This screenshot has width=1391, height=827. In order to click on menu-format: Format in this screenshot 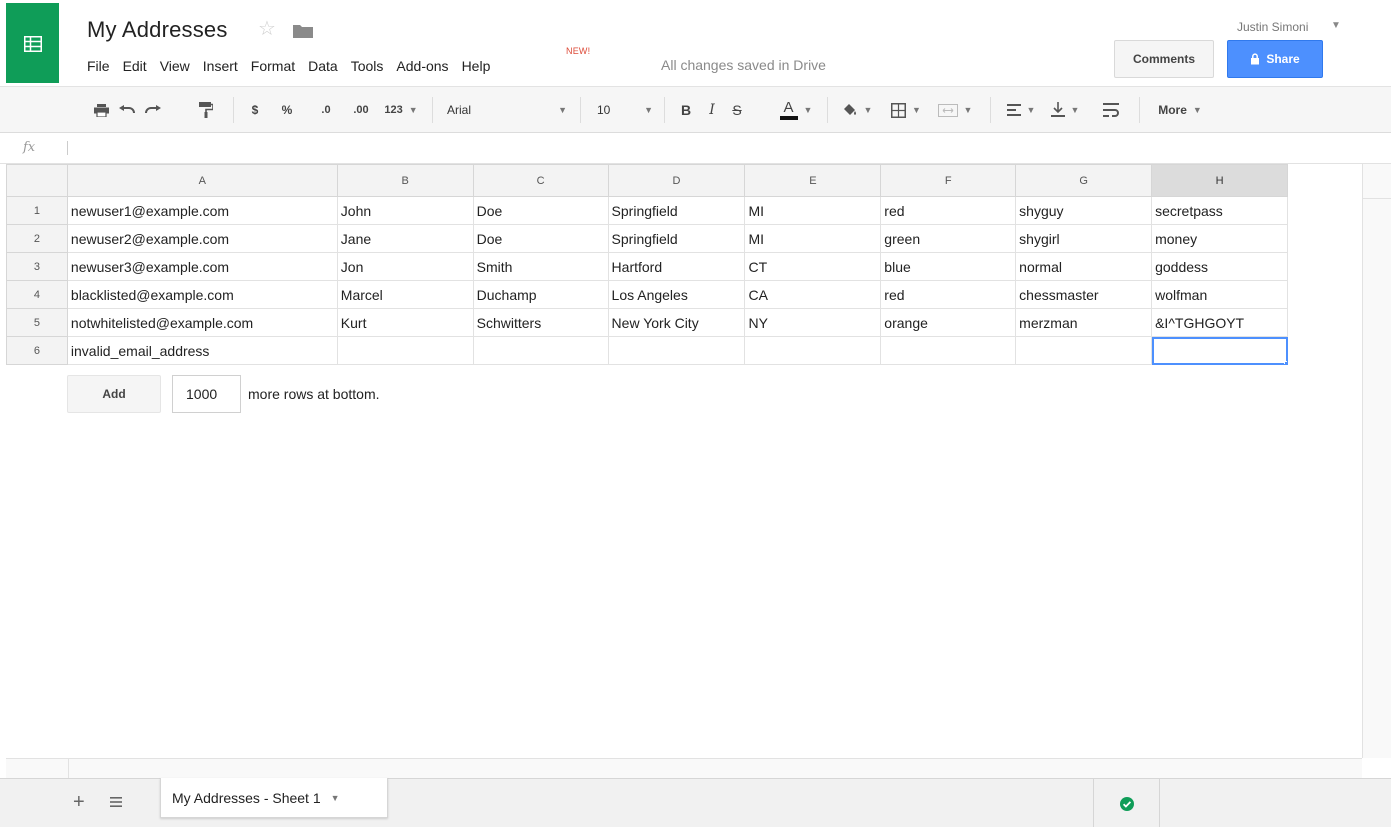, I will do `click(273, 66)`.